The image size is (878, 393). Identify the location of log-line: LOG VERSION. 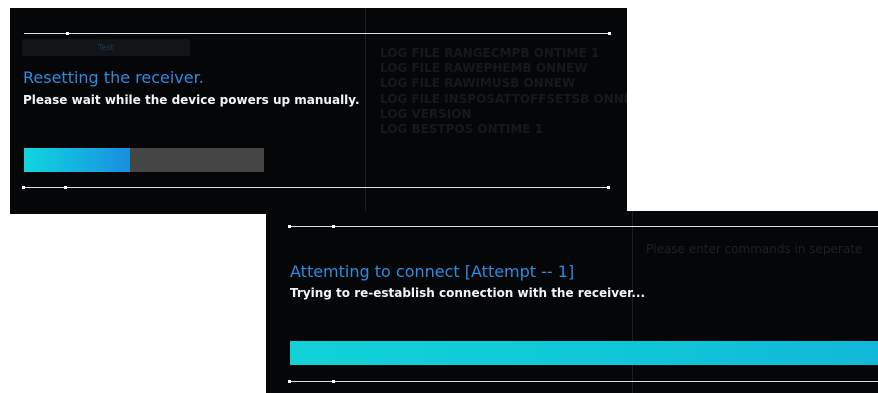
(426, 113).